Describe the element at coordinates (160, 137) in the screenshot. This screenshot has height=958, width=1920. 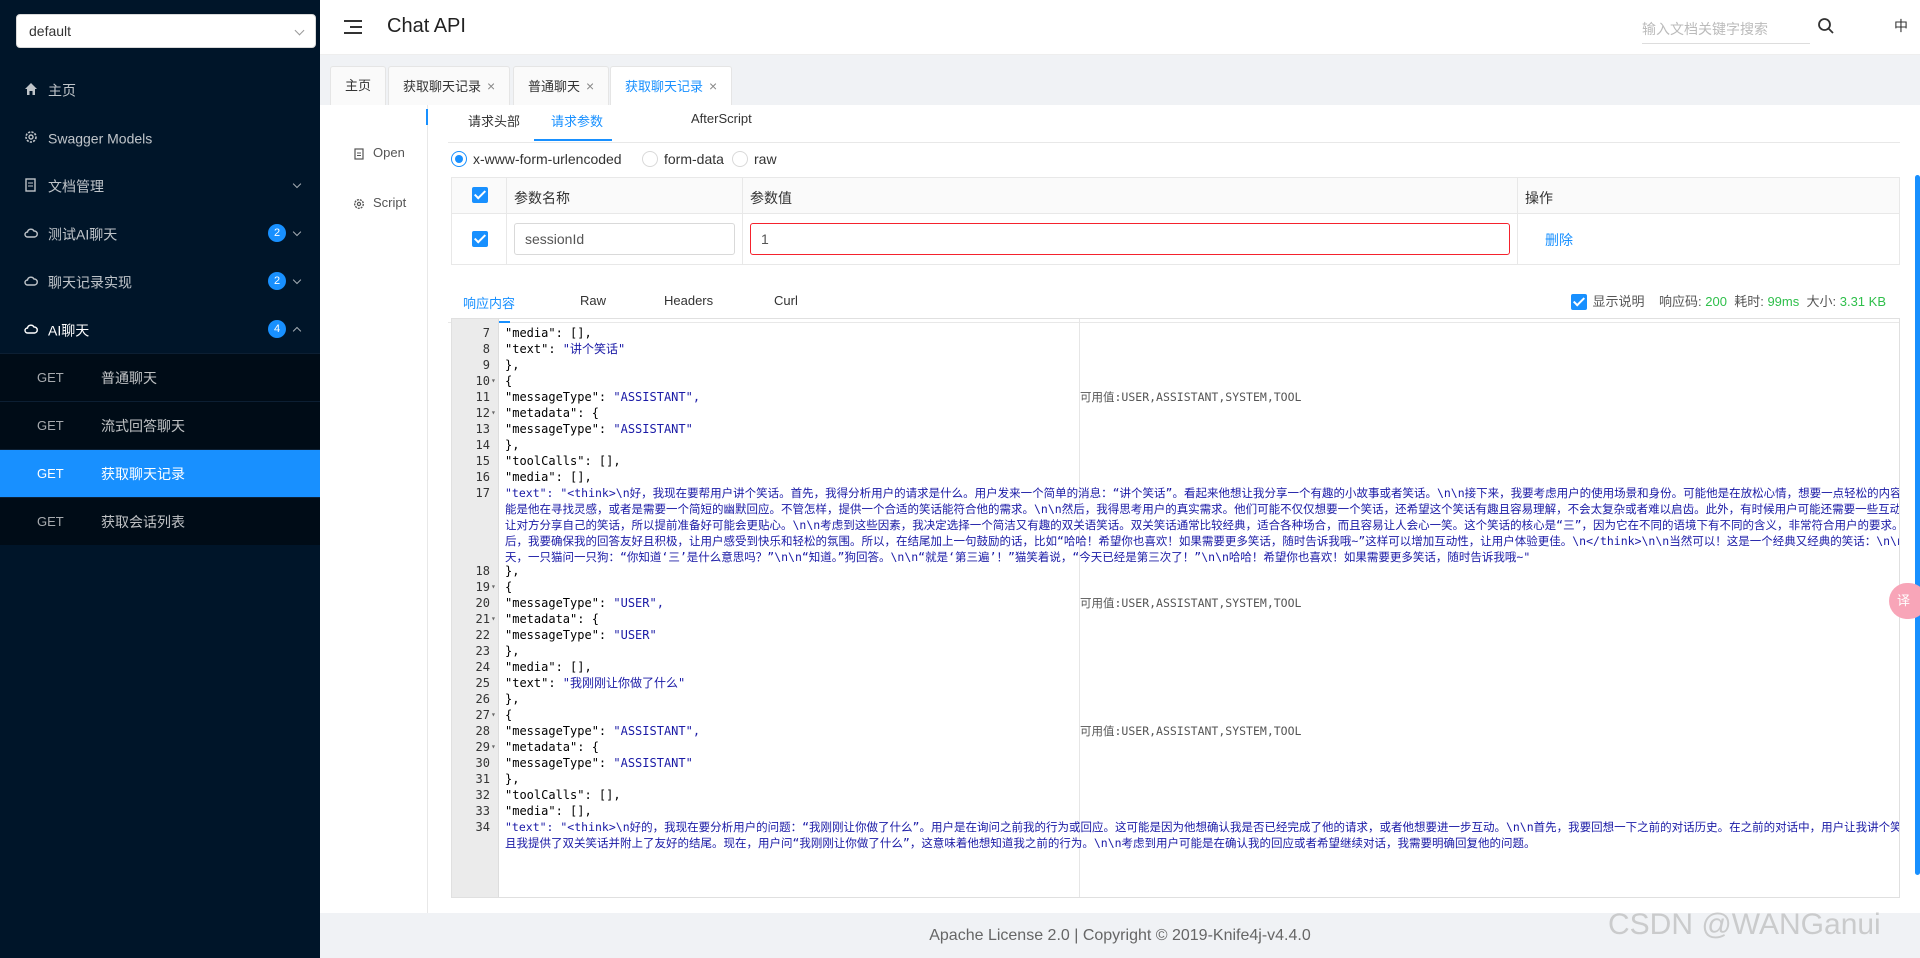
I see `sidebar-item-swagger-models: Swagger Models` at that location.